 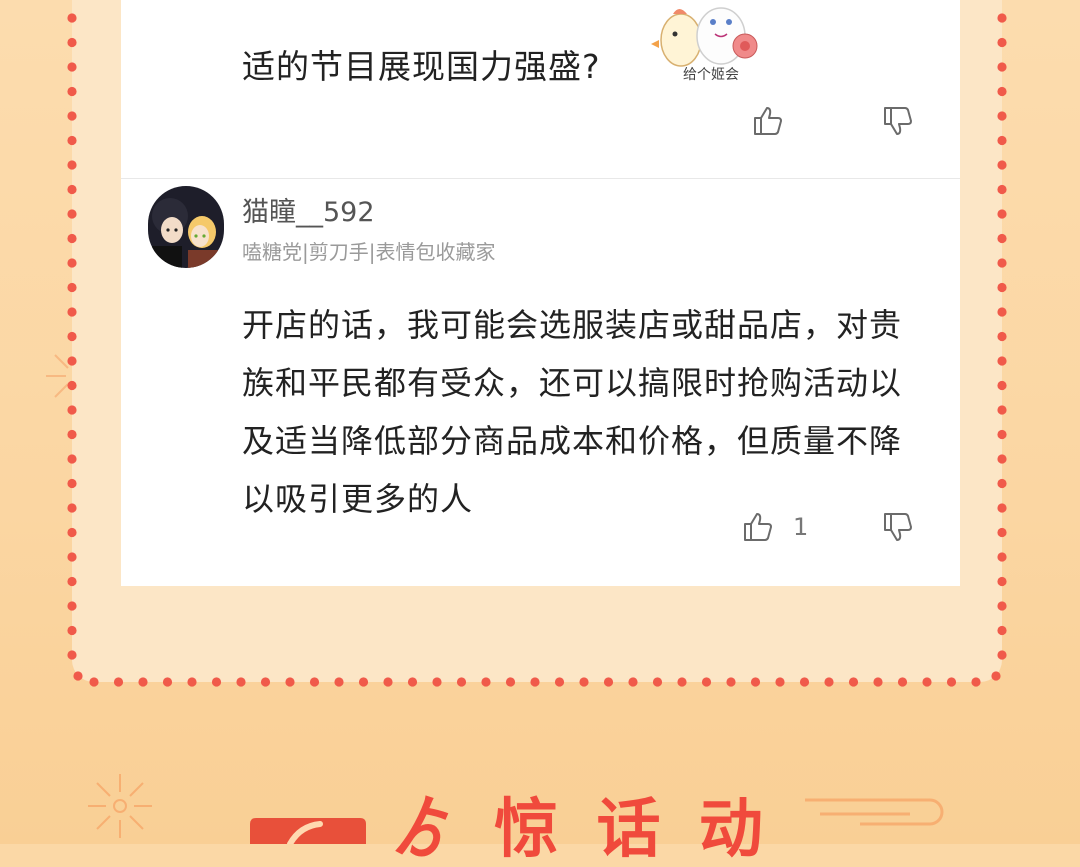 What do you see at coordinates (421, 66) in the screenshot?
I see `comment-text: 适的节目展现国力强盛?` at bounding box center [421, 66].